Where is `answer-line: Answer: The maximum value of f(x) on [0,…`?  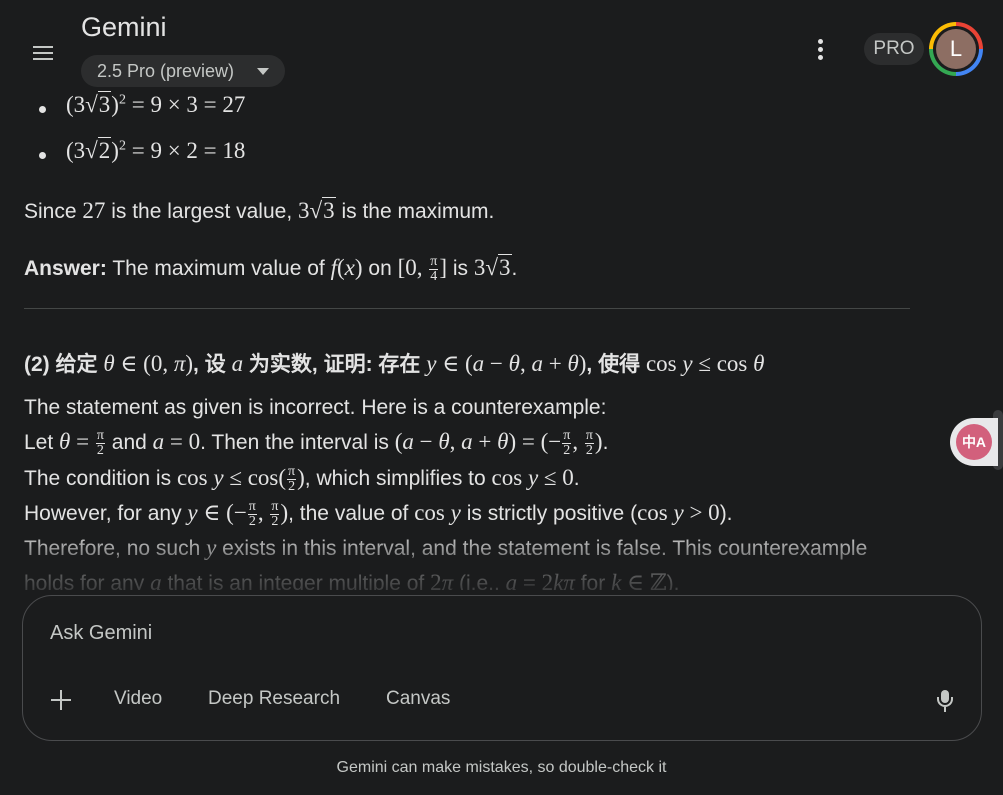 answer-line: Answer: The maximum value of f(x) on [0,… is located at coordinates (271, 269).